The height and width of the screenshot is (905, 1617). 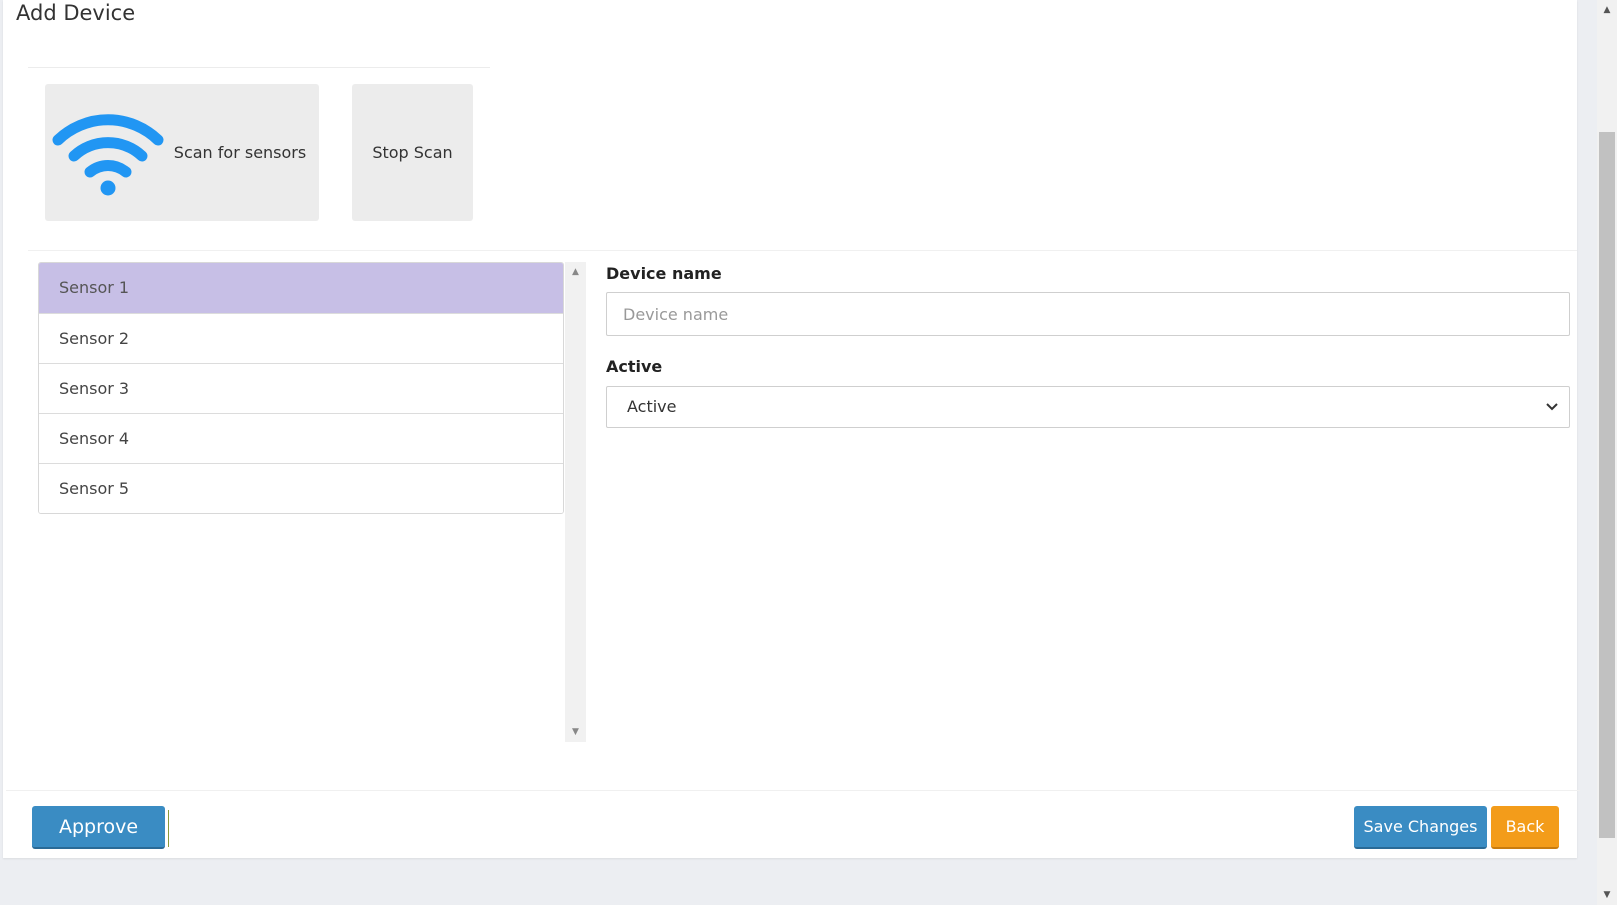 I want to click on sensor-list-item: Sensor 1, so click(x=301, y=288).